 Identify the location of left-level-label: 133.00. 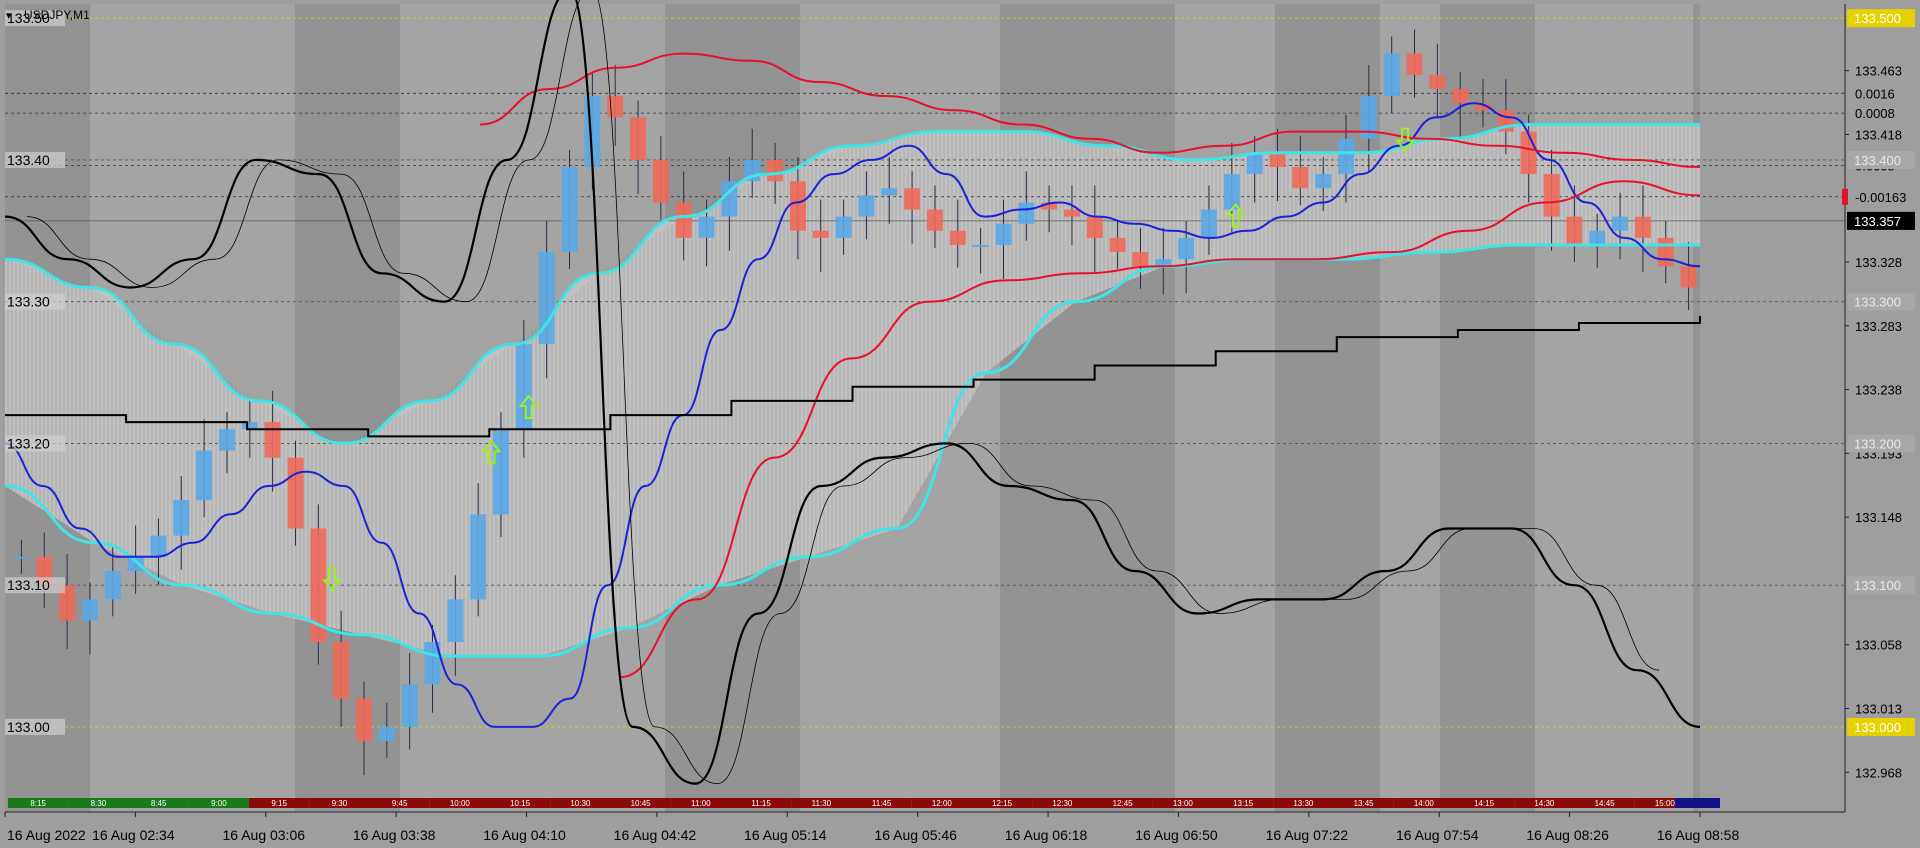
(28, 727).